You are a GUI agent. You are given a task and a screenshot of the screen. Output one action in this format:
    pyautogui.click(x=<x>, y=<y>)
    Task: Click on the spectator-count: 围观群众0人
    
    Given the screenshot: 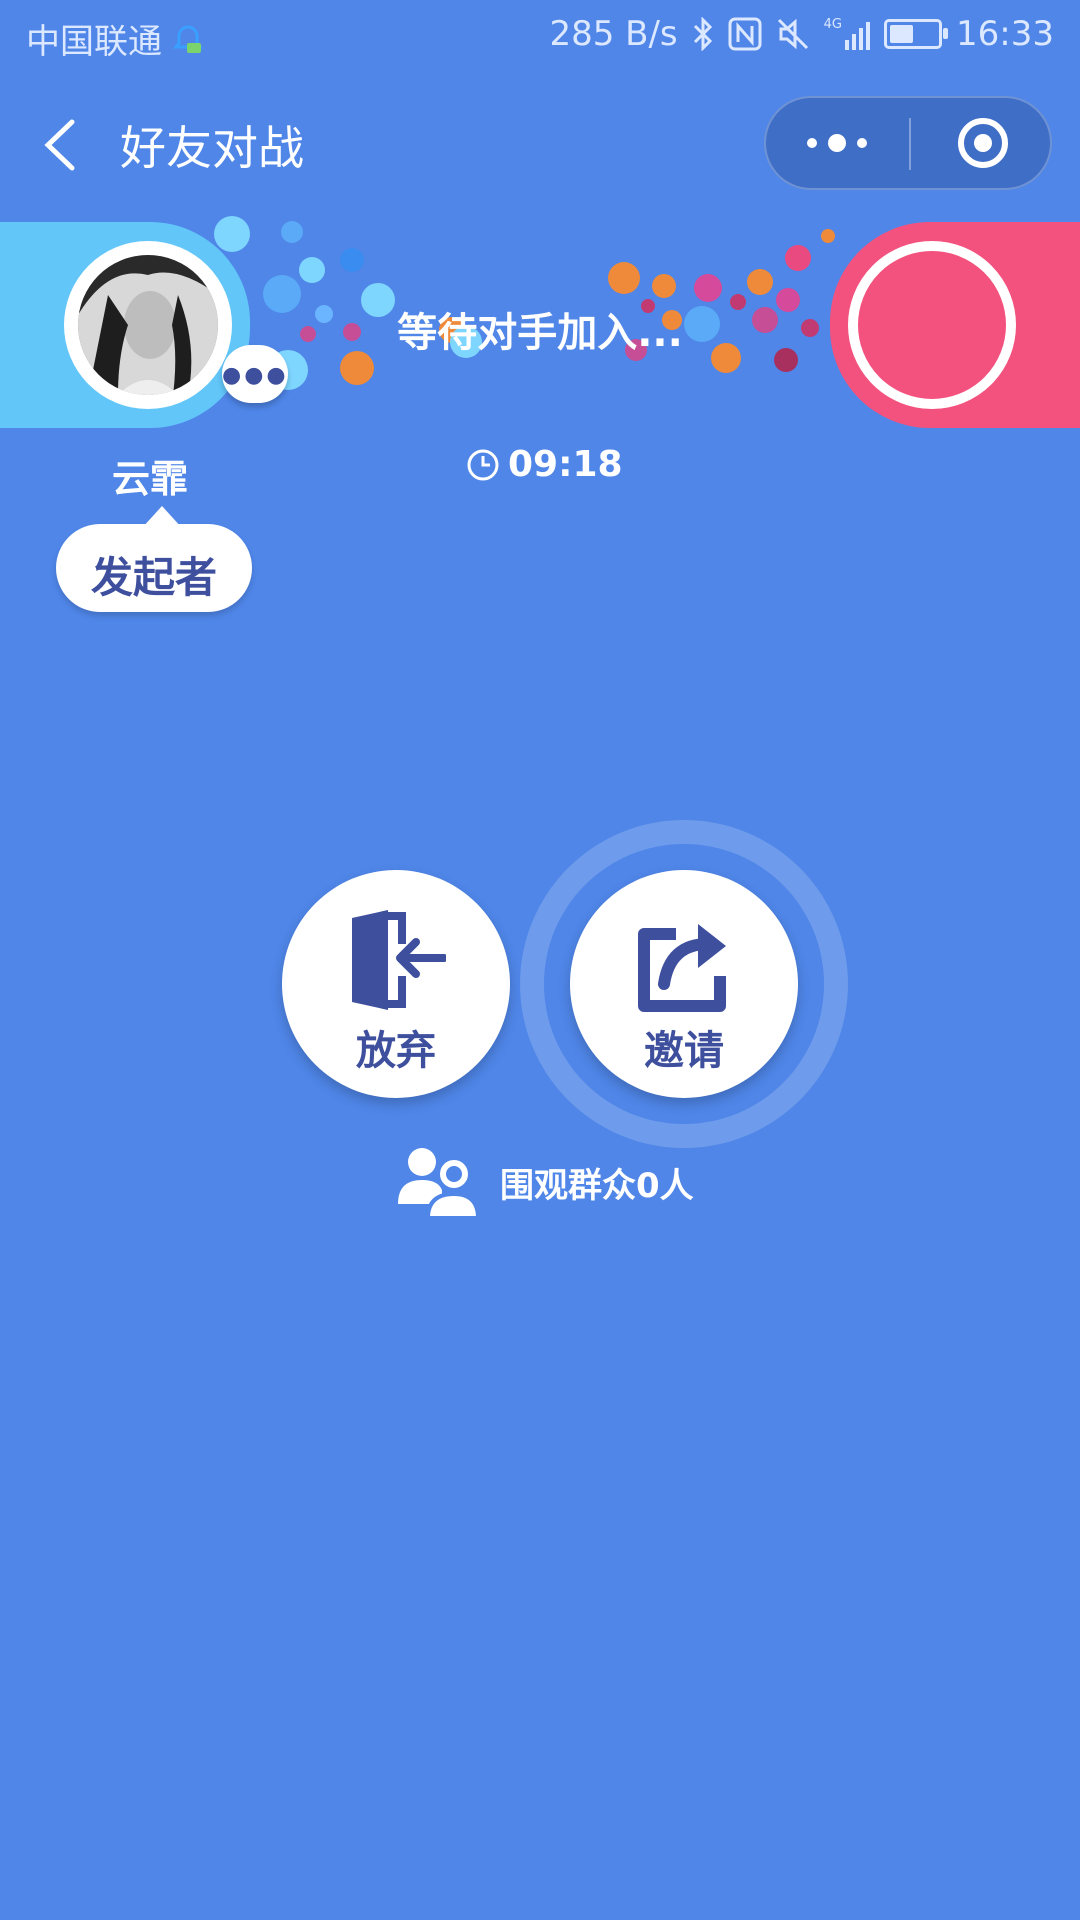 What is the action you would take?
    pyautogui.click(x=546, y=1182)
    